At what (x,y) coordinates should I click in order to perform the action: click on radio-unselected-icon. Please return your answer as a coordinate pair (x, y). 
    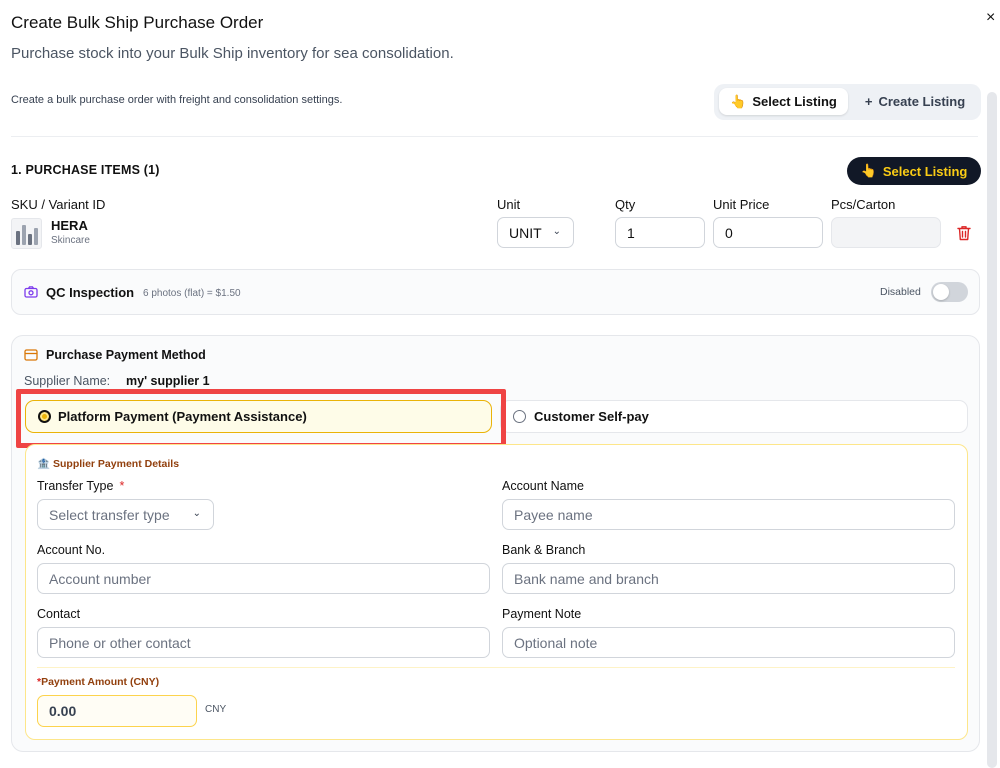
    Looking at the image, I should click on (519, 416).